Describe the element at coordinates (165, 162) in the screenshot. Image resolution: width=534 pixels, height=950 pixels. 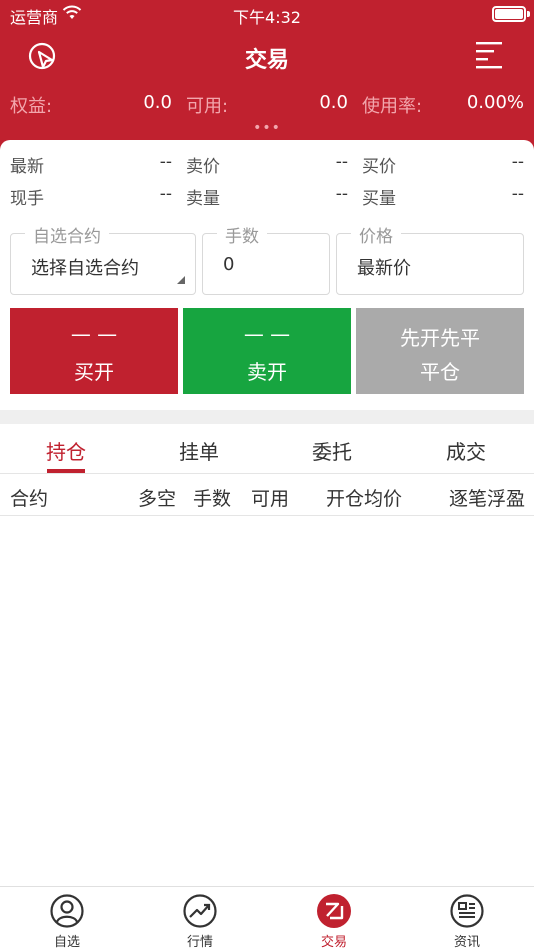
I see `latest-value: --` at that location.